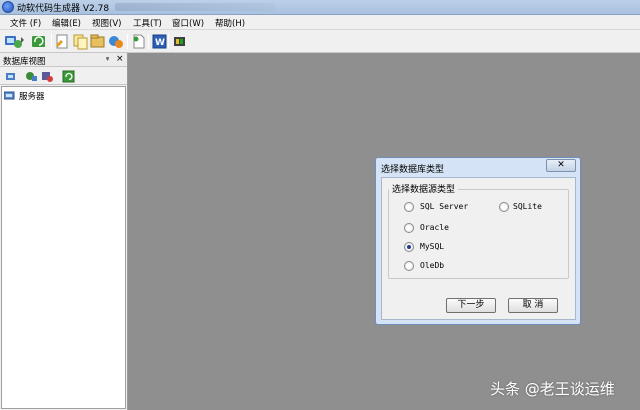 The image size is (640, 410). I want to click on panel-toolbar, so click(63, 76).